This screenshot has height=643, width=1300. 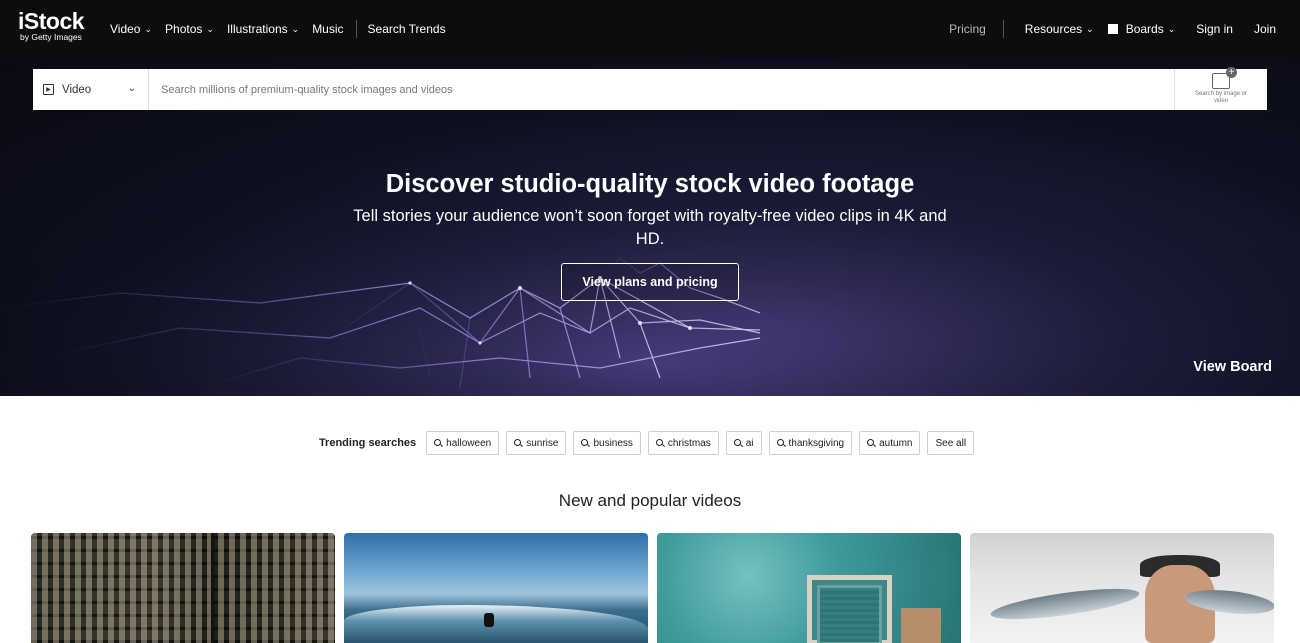 I want to click on search-bar: ▶ Video ⌄ Search by image or video, so click(x=650, y=88).